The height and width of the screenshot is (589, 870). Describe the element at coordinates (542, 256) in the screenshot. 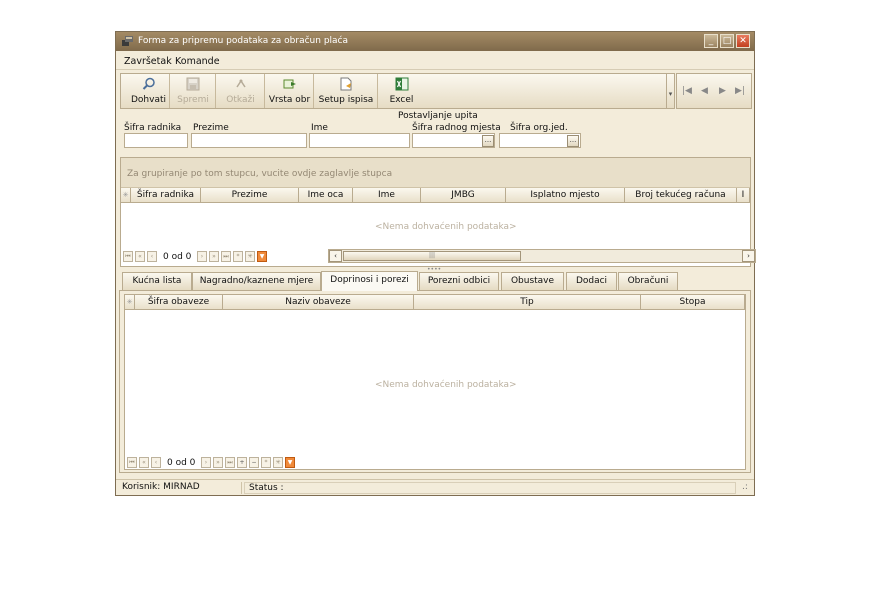

I see `horizontal-scrollbar: ‹ ||| ›` at that location.